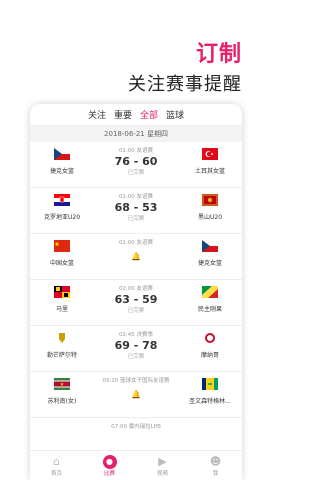  Describe the element at coordinates (210, 384) in the screenshot. I see `saint-vincent-flag-icon` at that location.